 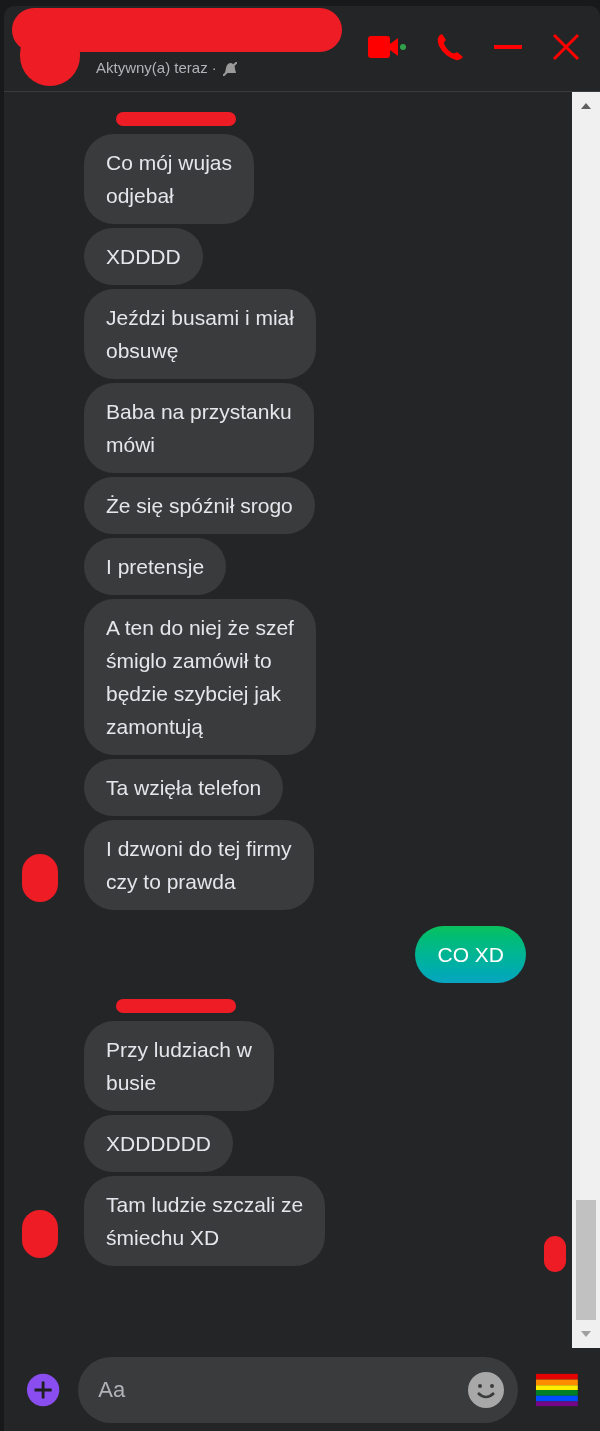 What do you see at coordinates (229, 68) in the screenshot?
I see `muted-bell-icon` at bounding box center [229, 68].